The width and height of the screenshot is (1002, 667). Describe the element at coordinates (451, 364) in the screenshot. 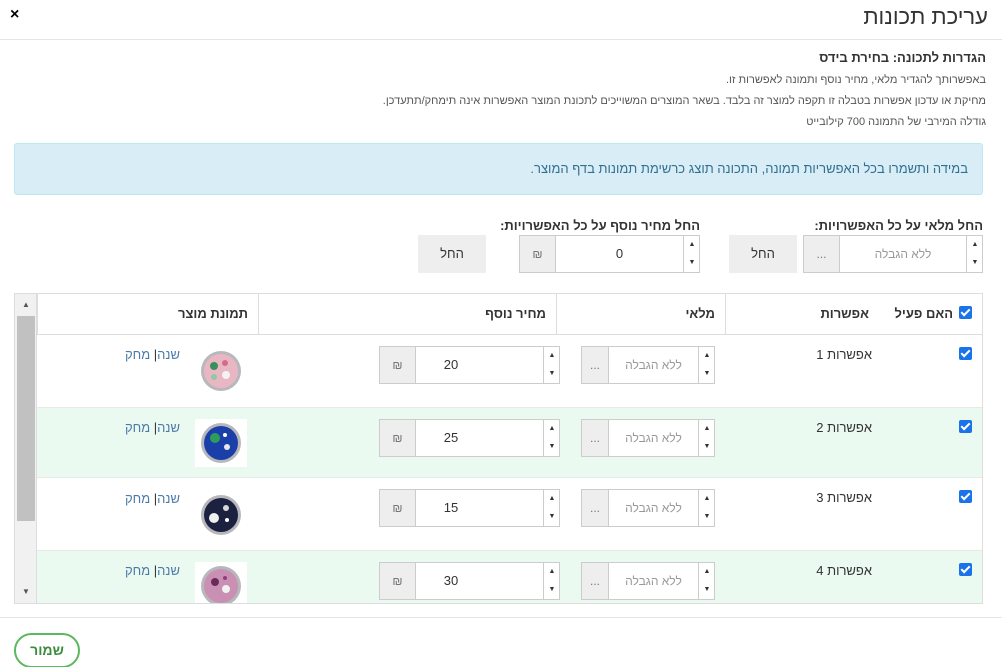

I see `price-value: 20` at that location.